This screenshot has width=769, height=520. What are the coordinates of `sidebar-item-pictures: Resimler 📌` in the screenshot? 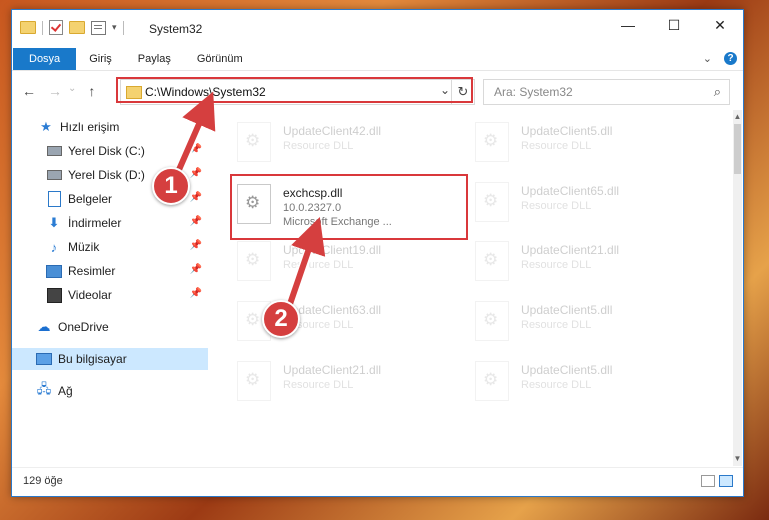 It's located at (110, 271).